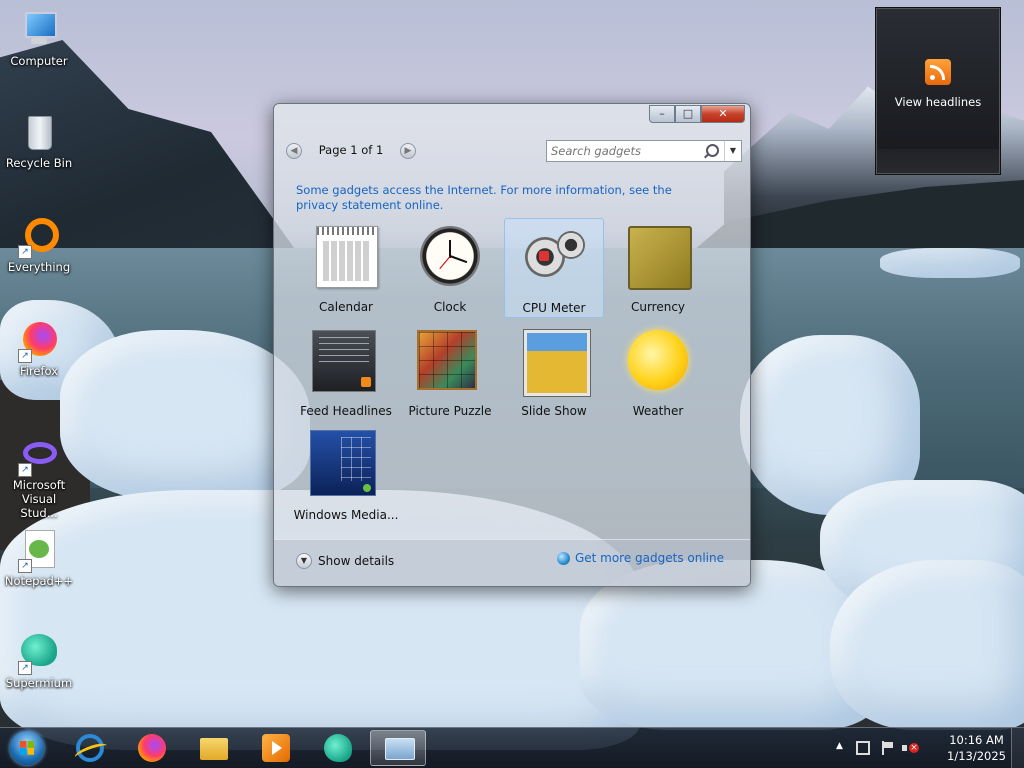 Image resolution: width=1024 pixels, height=768 pixels. I want to click on recycle-bin-icon, so click(39, 132).